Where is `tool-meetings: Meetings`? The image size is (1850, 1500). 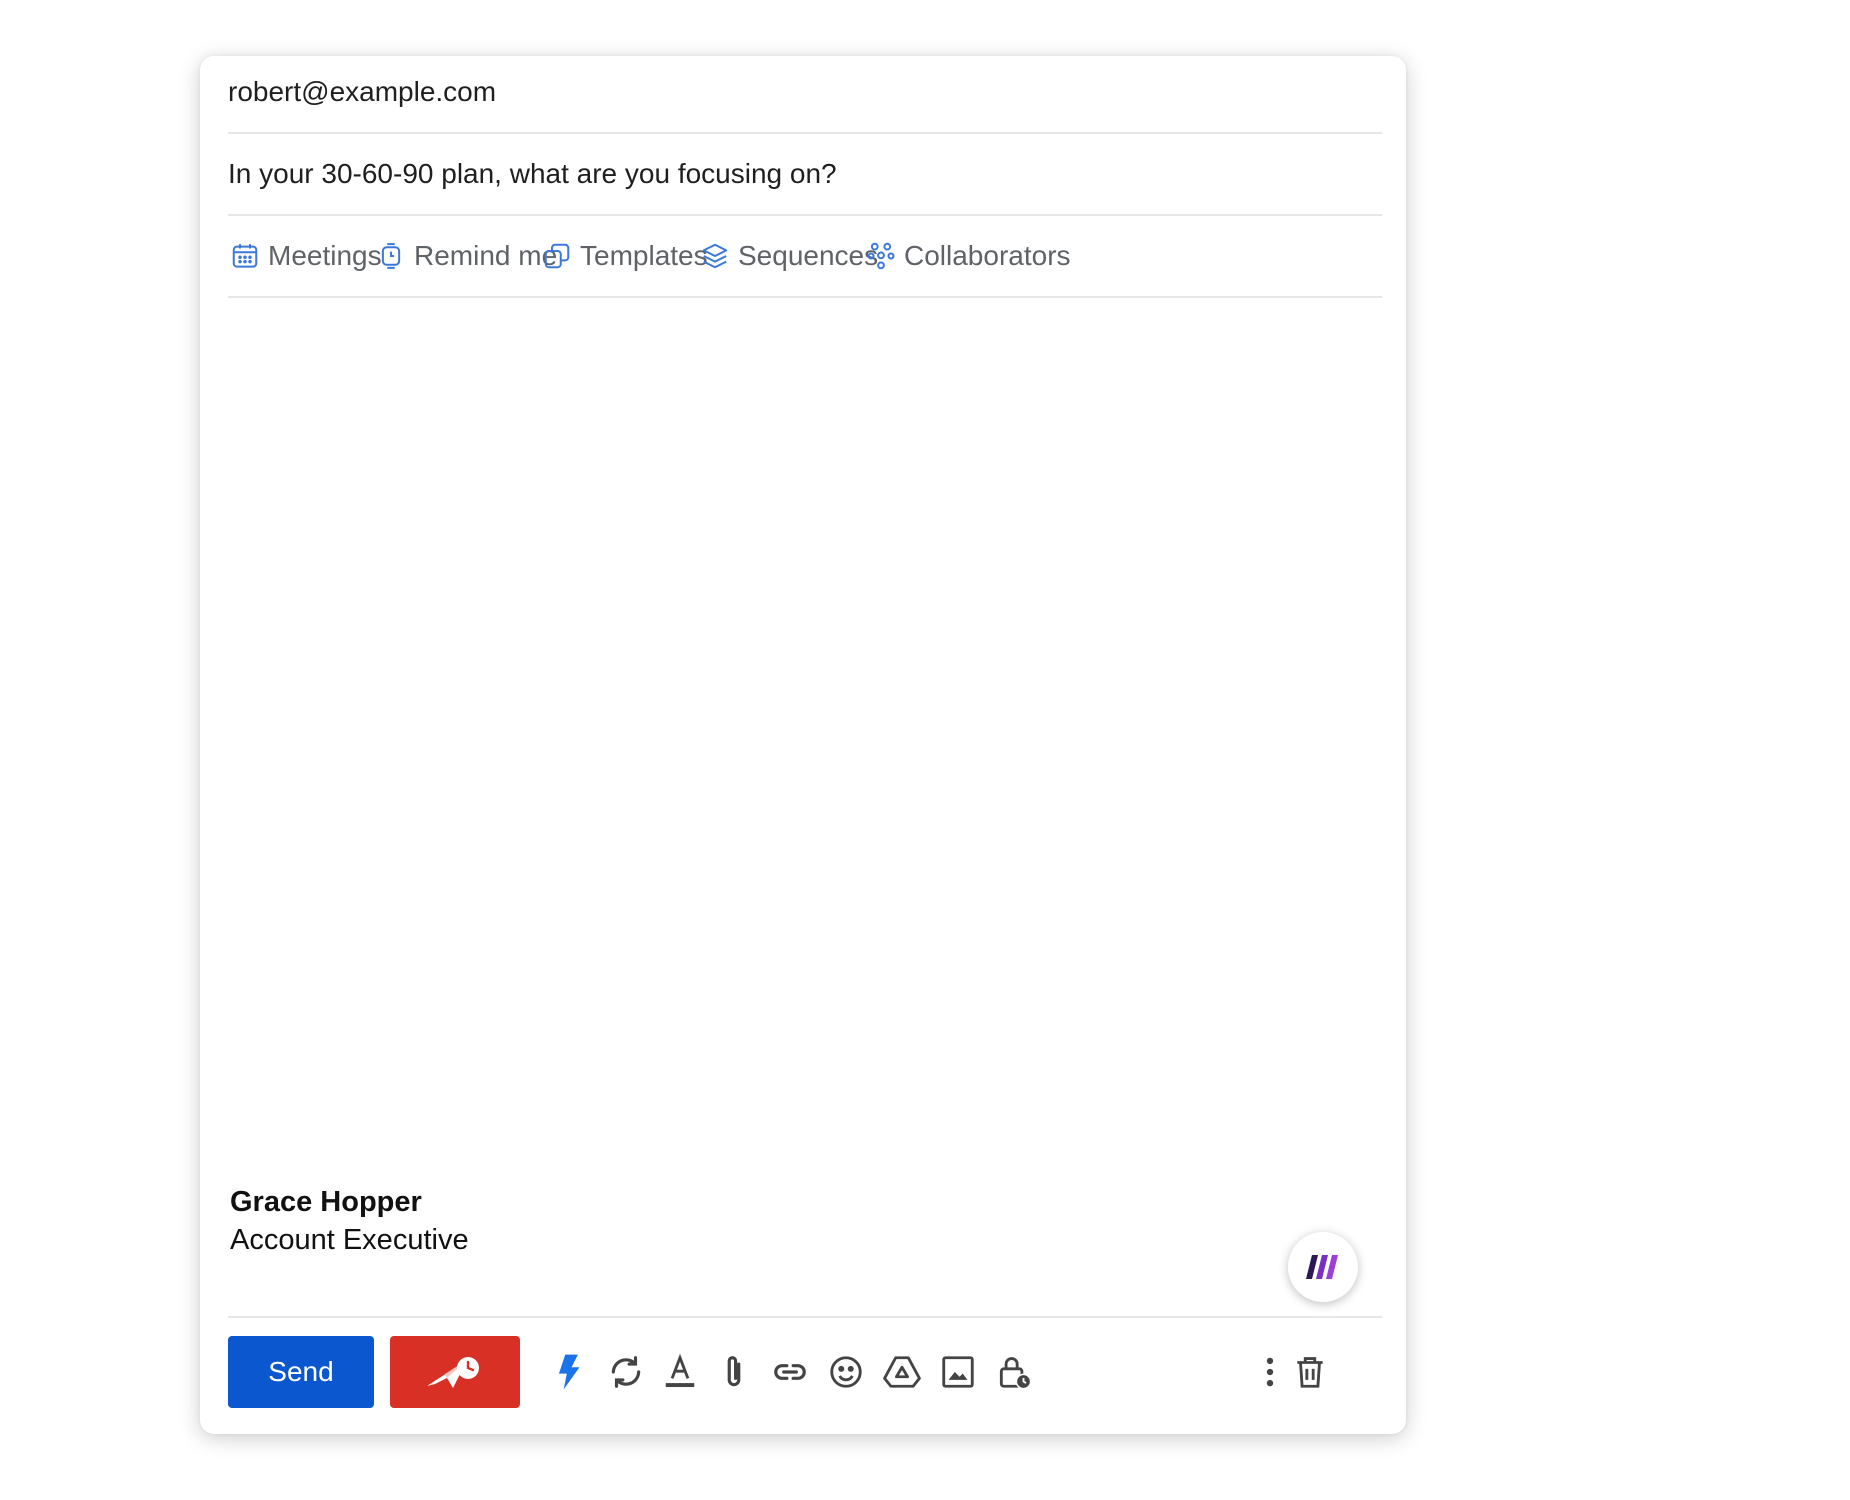
tool-meetings: Meetings is located at coordinates (306, 256).